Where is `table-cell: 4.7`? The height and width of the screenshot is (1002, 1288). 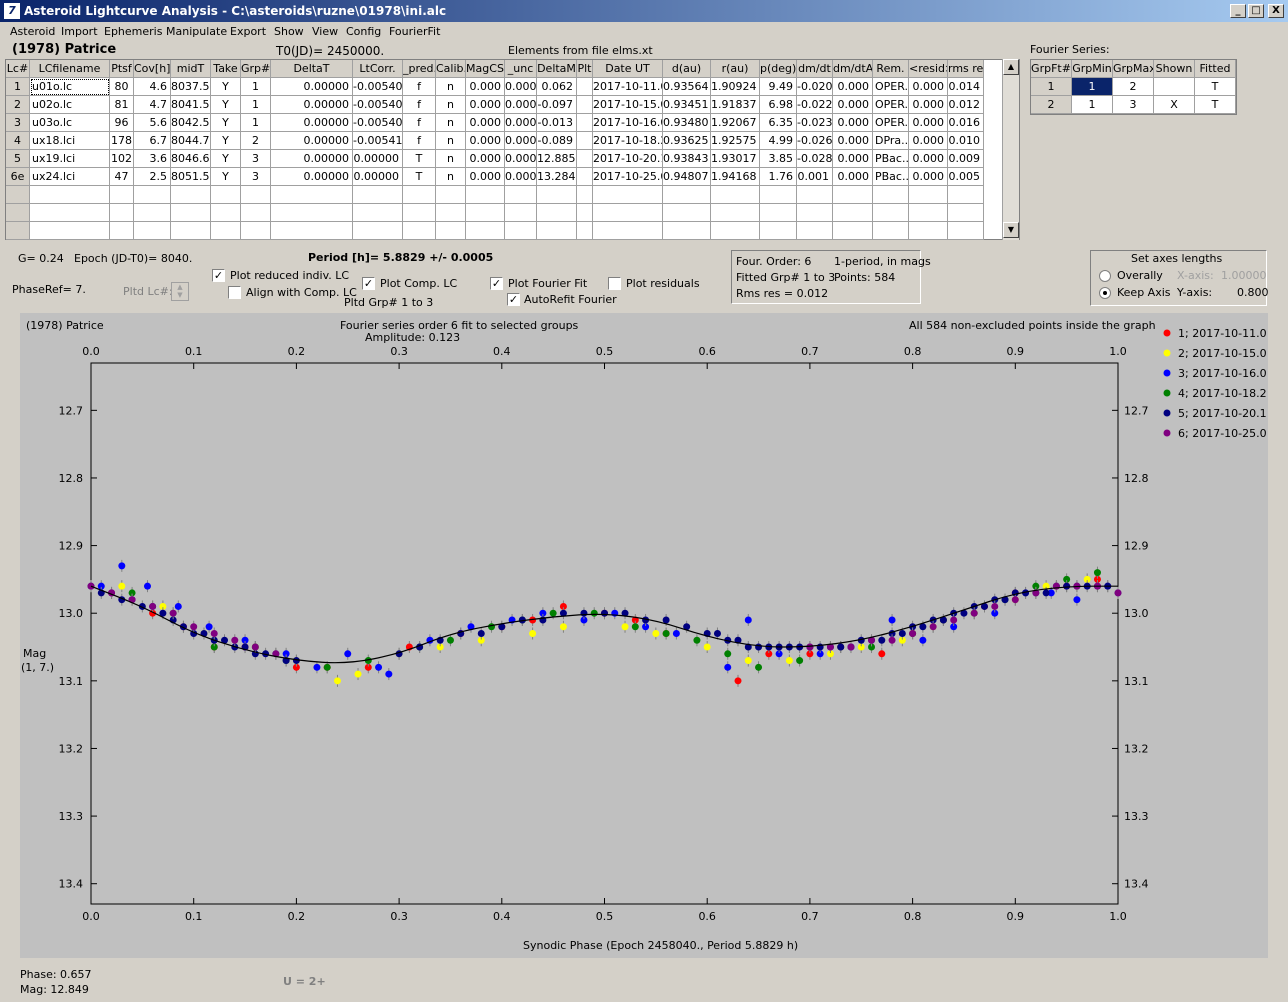
table-cell: 4.7 is located at coordinates (152, 105).